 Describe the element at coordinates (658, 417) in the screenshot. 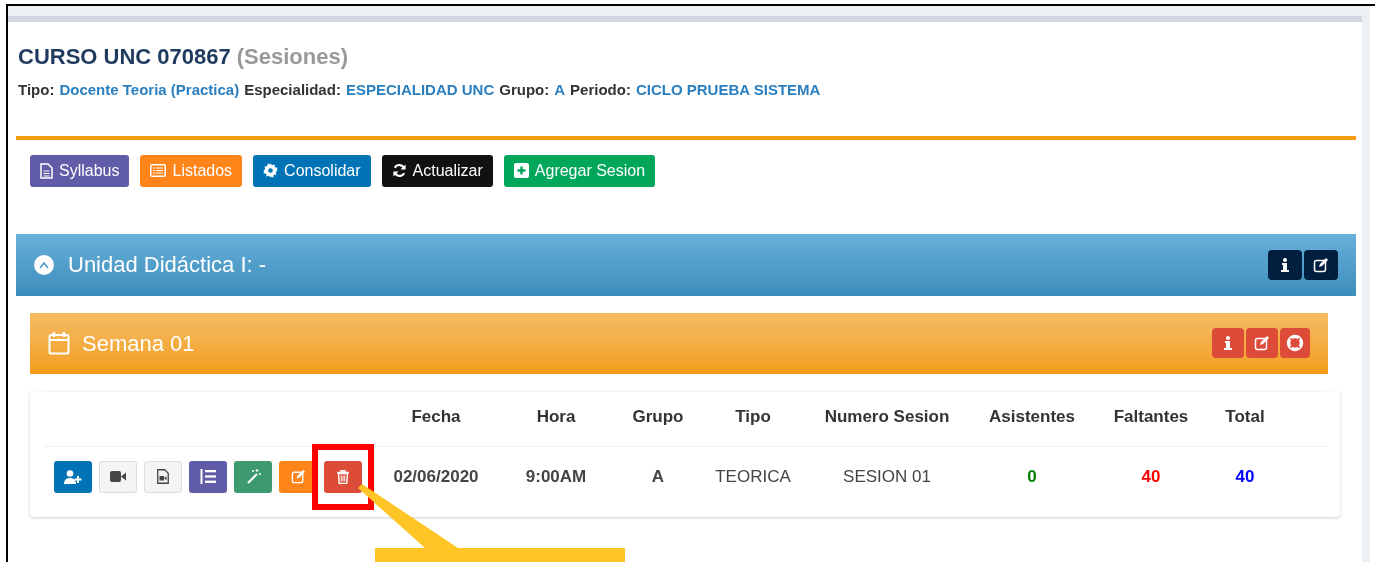

I see `column-header: Grupo` at that location.